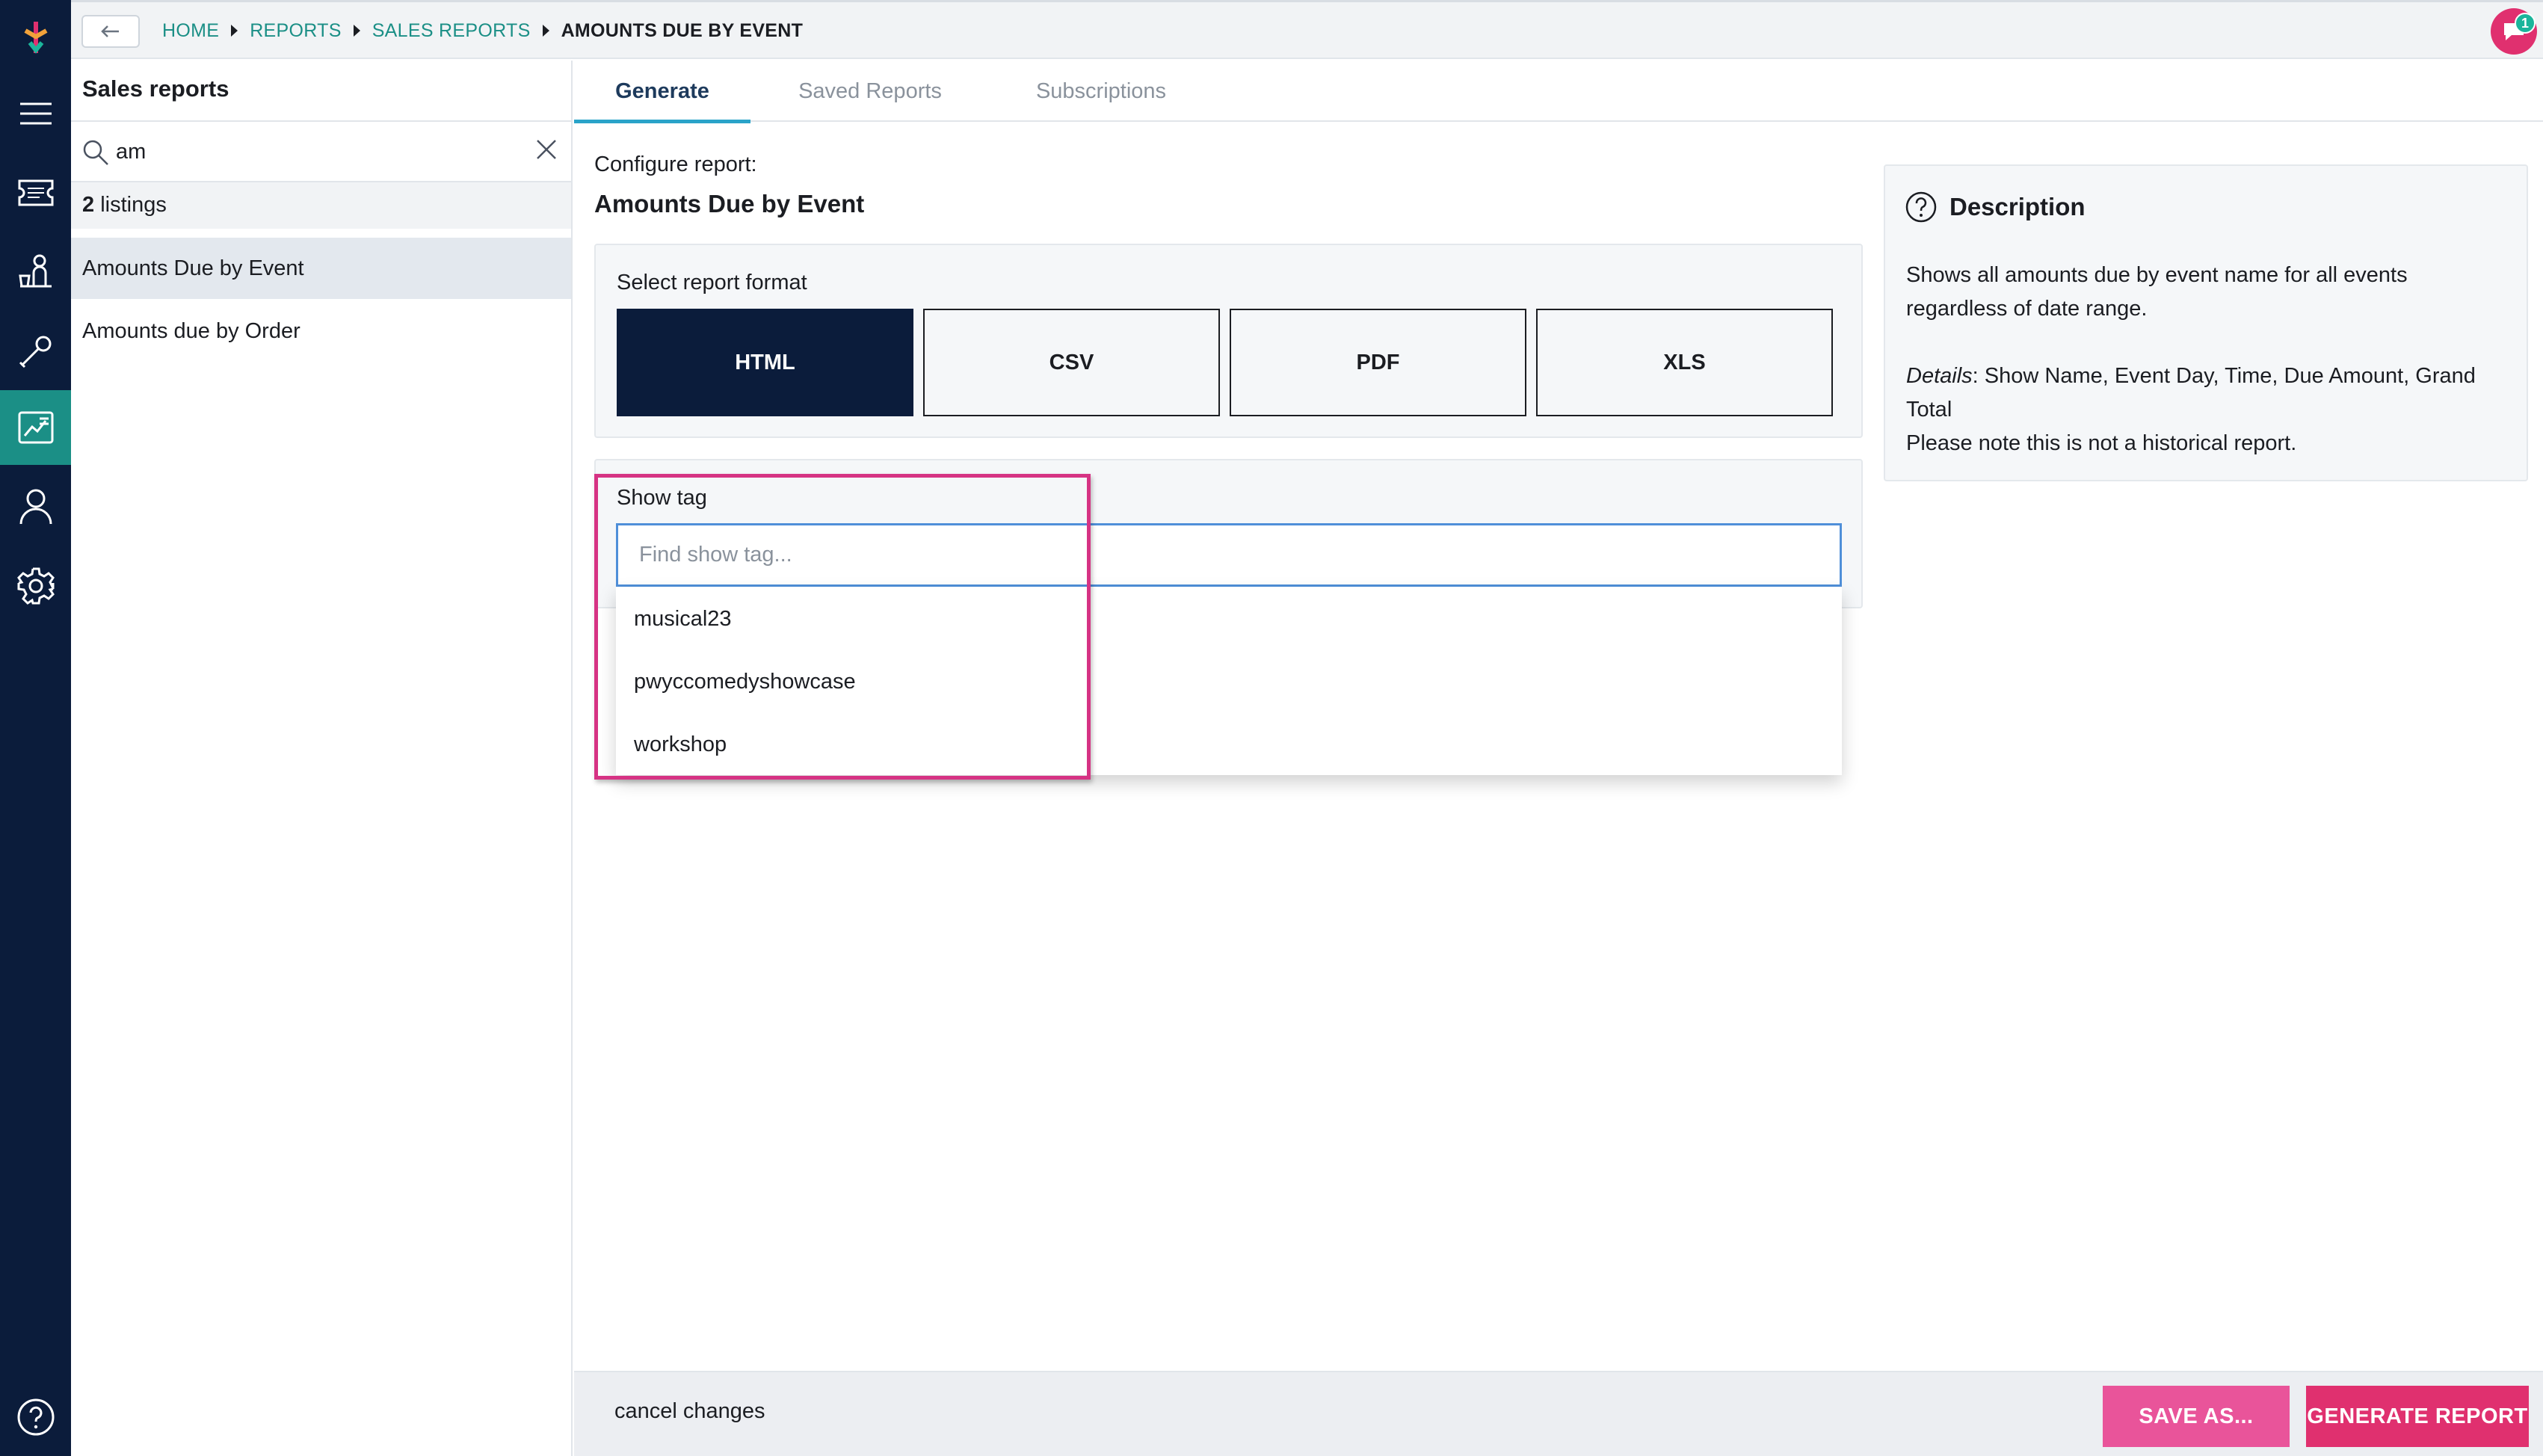 The image size is (2543, 1456). Describe the element at coordinates (35, 272) in the screenshot. I see `audience-icon` at that location.